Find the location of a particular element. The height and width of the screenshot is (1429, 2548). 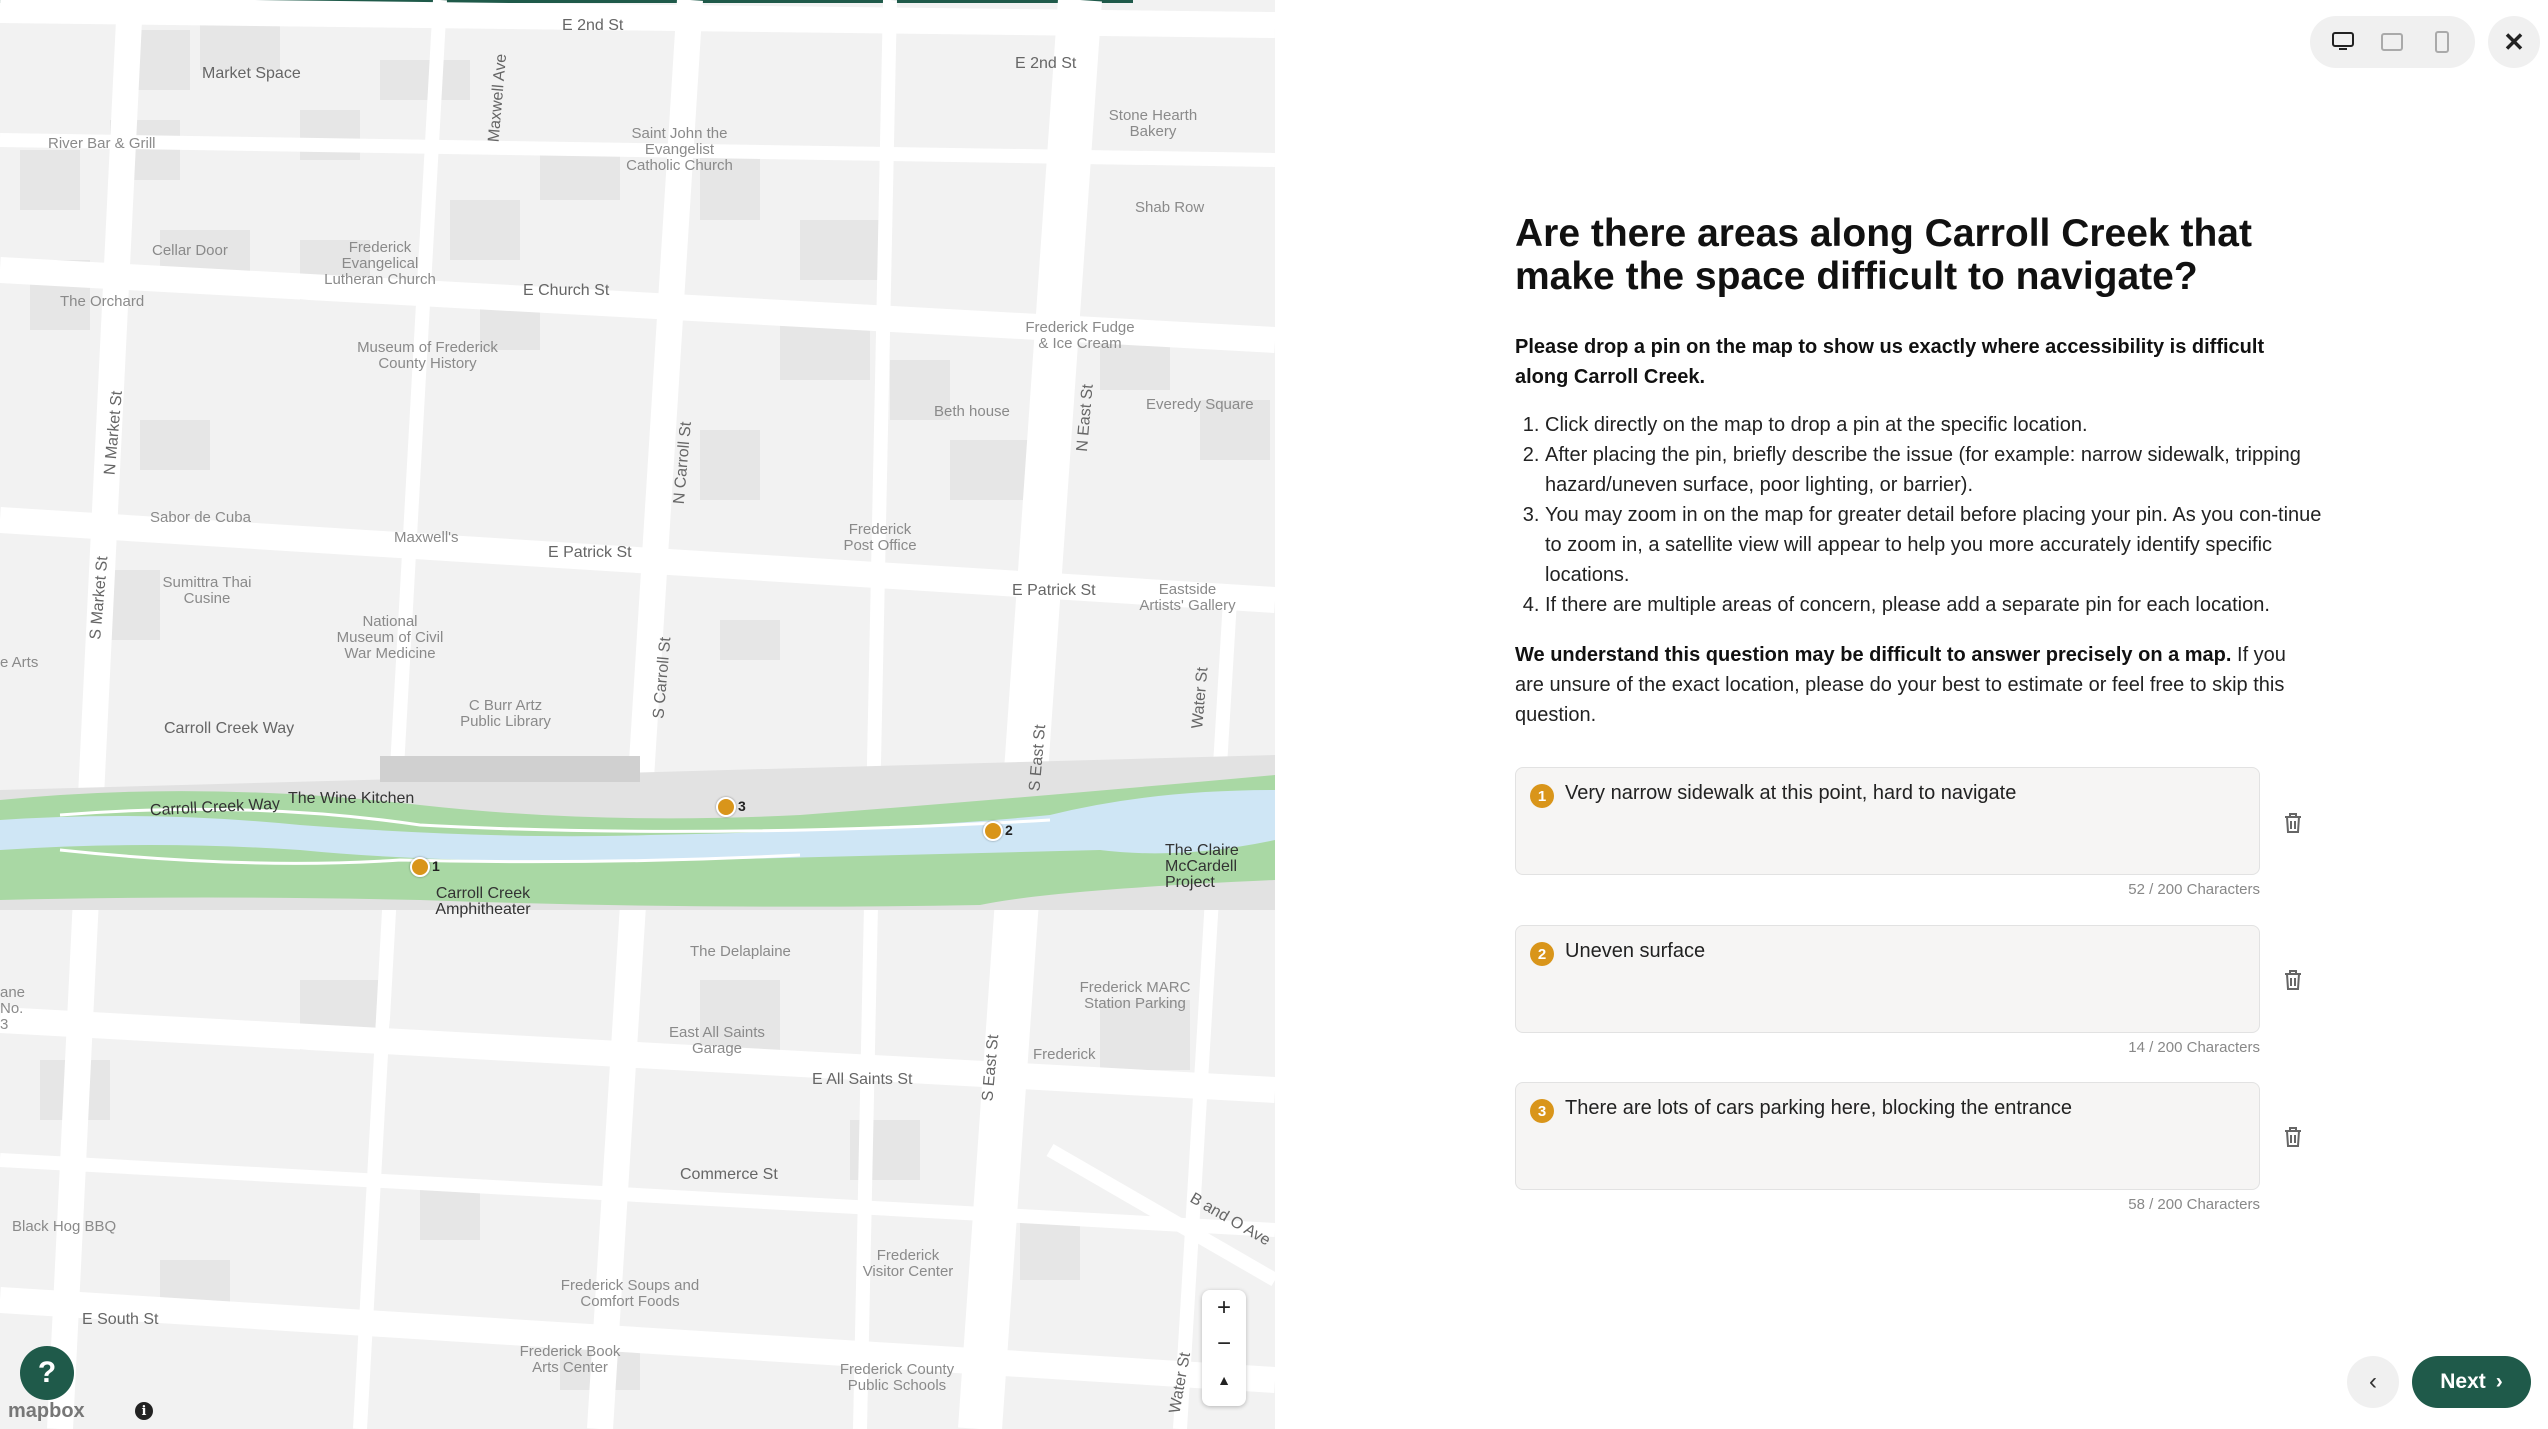

previous-button: ‹ is located at coordinates (2373, 1382).